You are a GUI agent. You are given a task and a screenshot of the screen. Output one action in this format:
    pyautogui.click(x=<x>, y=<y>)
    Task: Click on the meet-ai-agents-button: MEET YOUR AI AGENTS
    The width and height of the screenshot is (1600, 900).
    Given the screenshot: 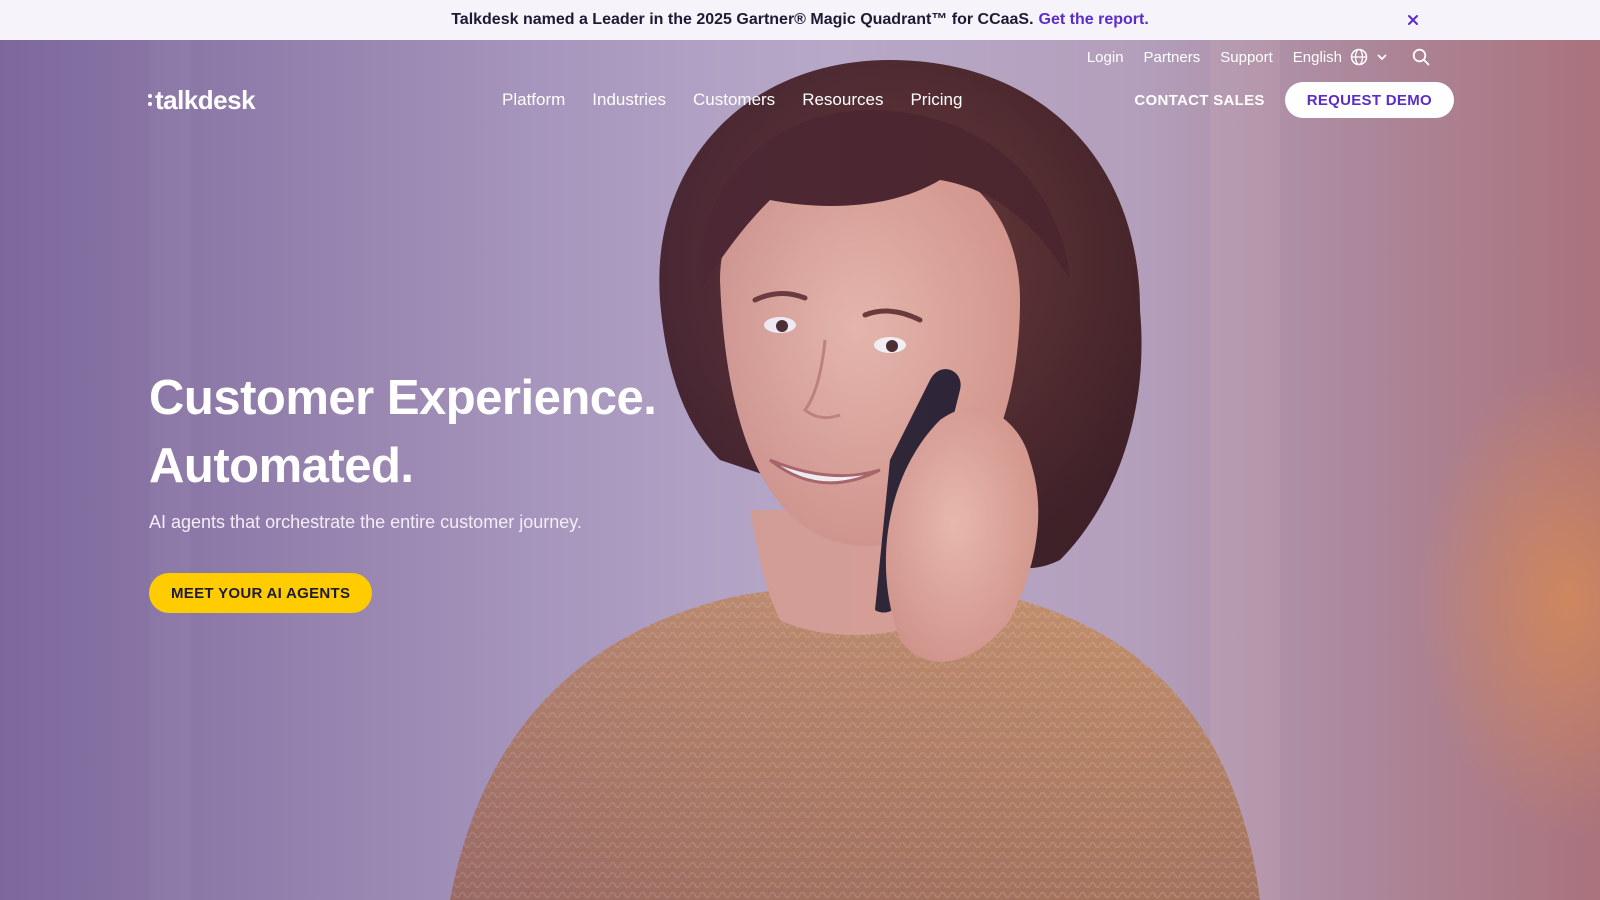 What is the action you would take?
    pyautogui.click(x=261, y=593)
    